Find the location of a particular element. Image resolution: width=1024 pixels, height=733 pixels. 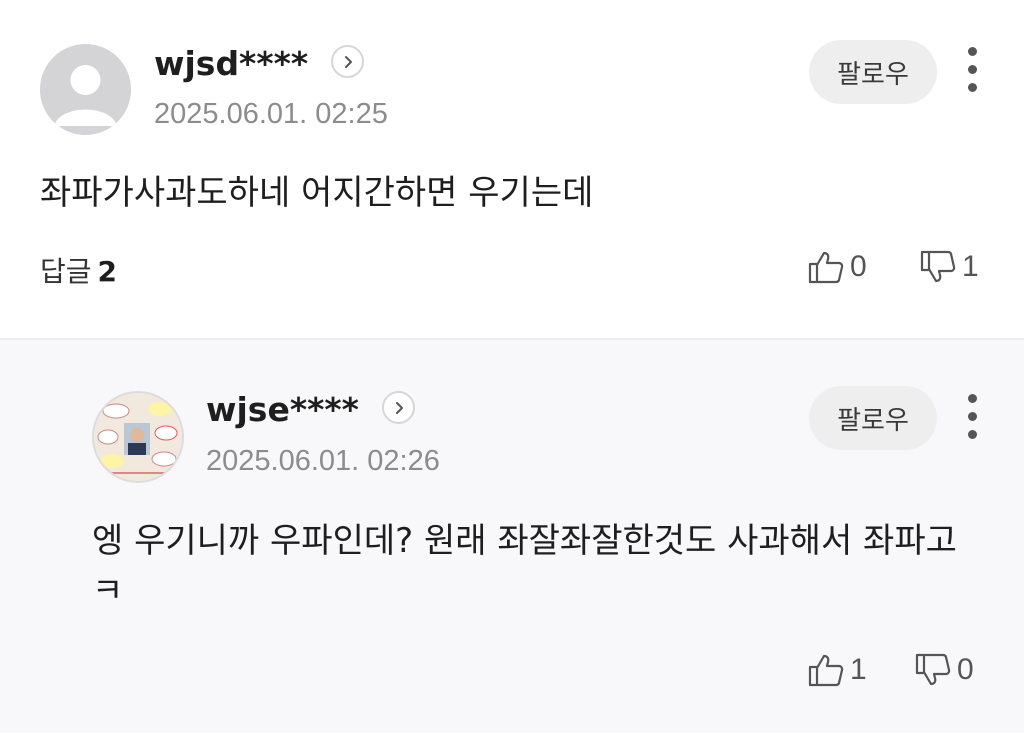

reply-toggle: 답글 2 is located at coordinates (78, 270).